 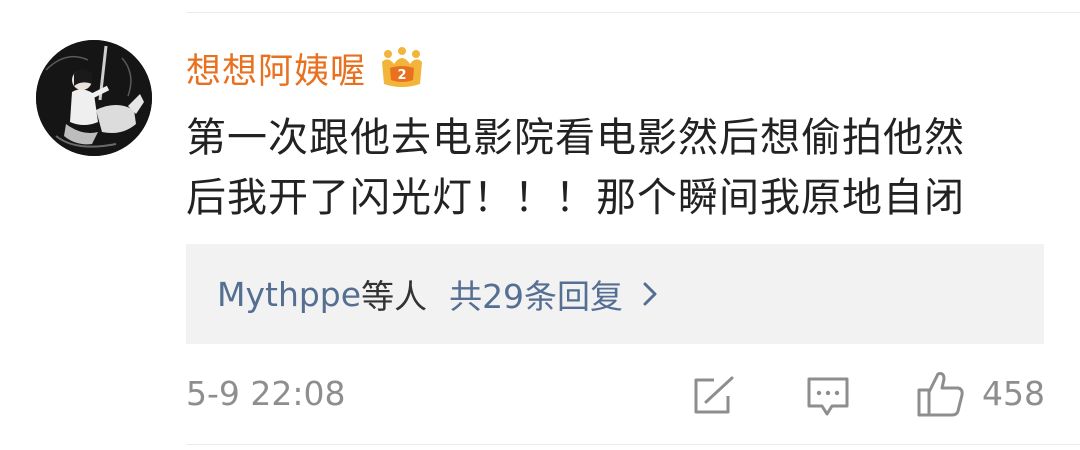 What do you see at coordinates (1013, 393) in the screenshot?
I see `like-count: 458` at bounding box center [1013, 393].